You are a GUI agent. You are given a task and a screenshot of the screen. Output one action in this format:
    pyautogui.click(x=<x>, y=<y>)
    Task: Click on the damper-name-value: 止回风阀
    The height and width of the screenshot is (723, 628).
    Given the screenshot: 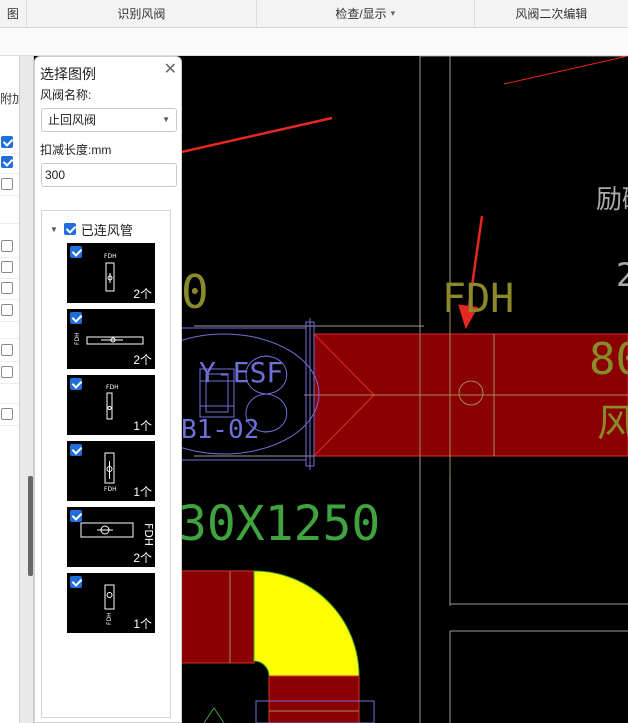 What is the action you would take?
    pyautogui.click(x=72, y=120)
    